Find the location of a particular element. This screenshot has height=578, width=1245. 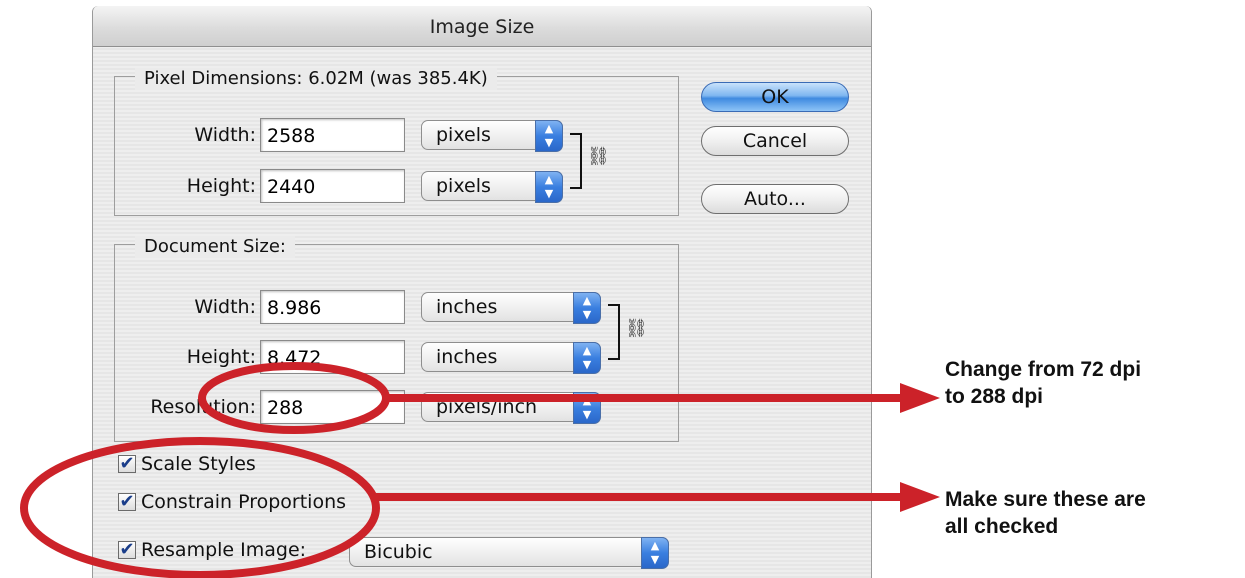

checkbox-annotation-line2: all checked is located at coordinates (1002, 526).